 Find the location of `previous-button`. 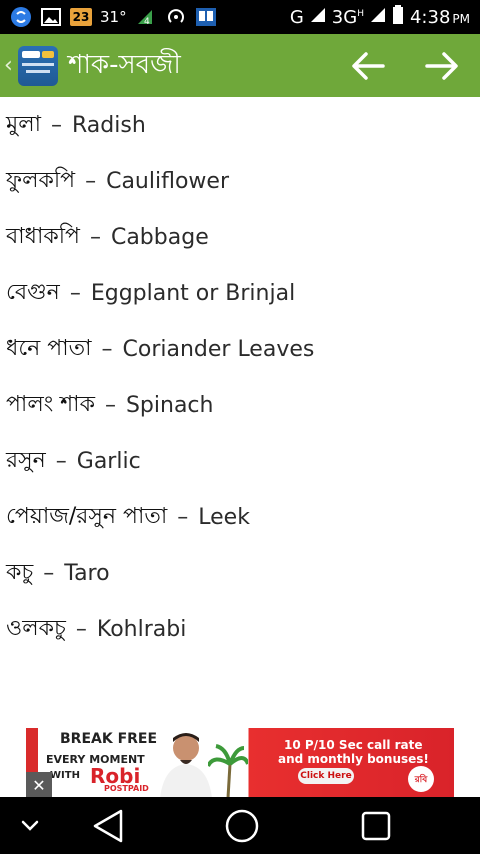

previous-button is located at coordinates (368, 66).